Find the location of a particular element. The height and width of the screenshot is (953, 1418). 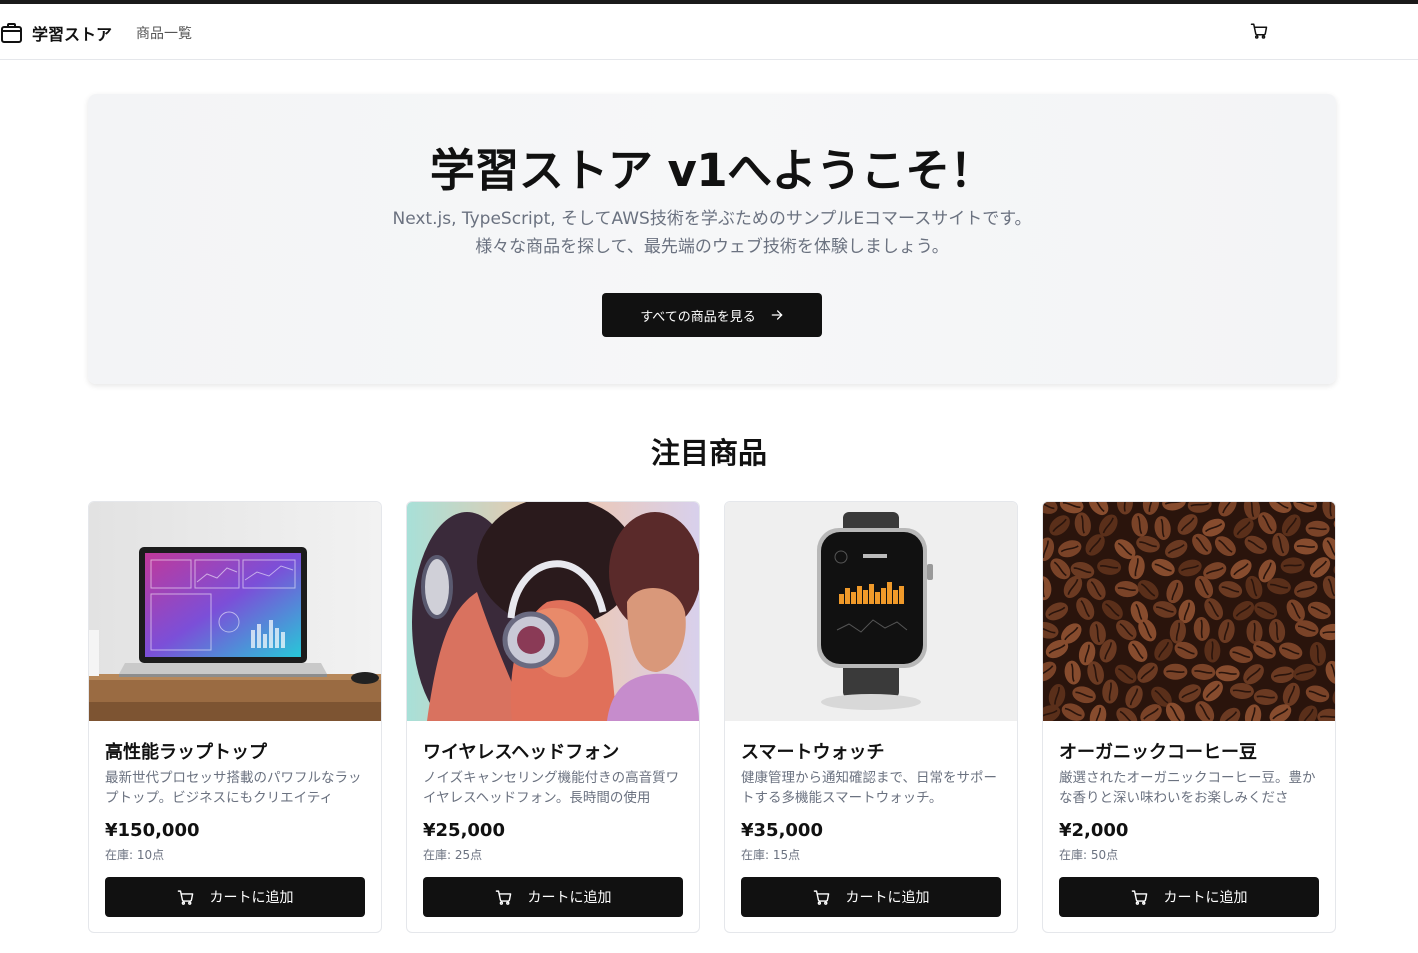

product-image-coffee-beans is located at coordinates (1189, 611).